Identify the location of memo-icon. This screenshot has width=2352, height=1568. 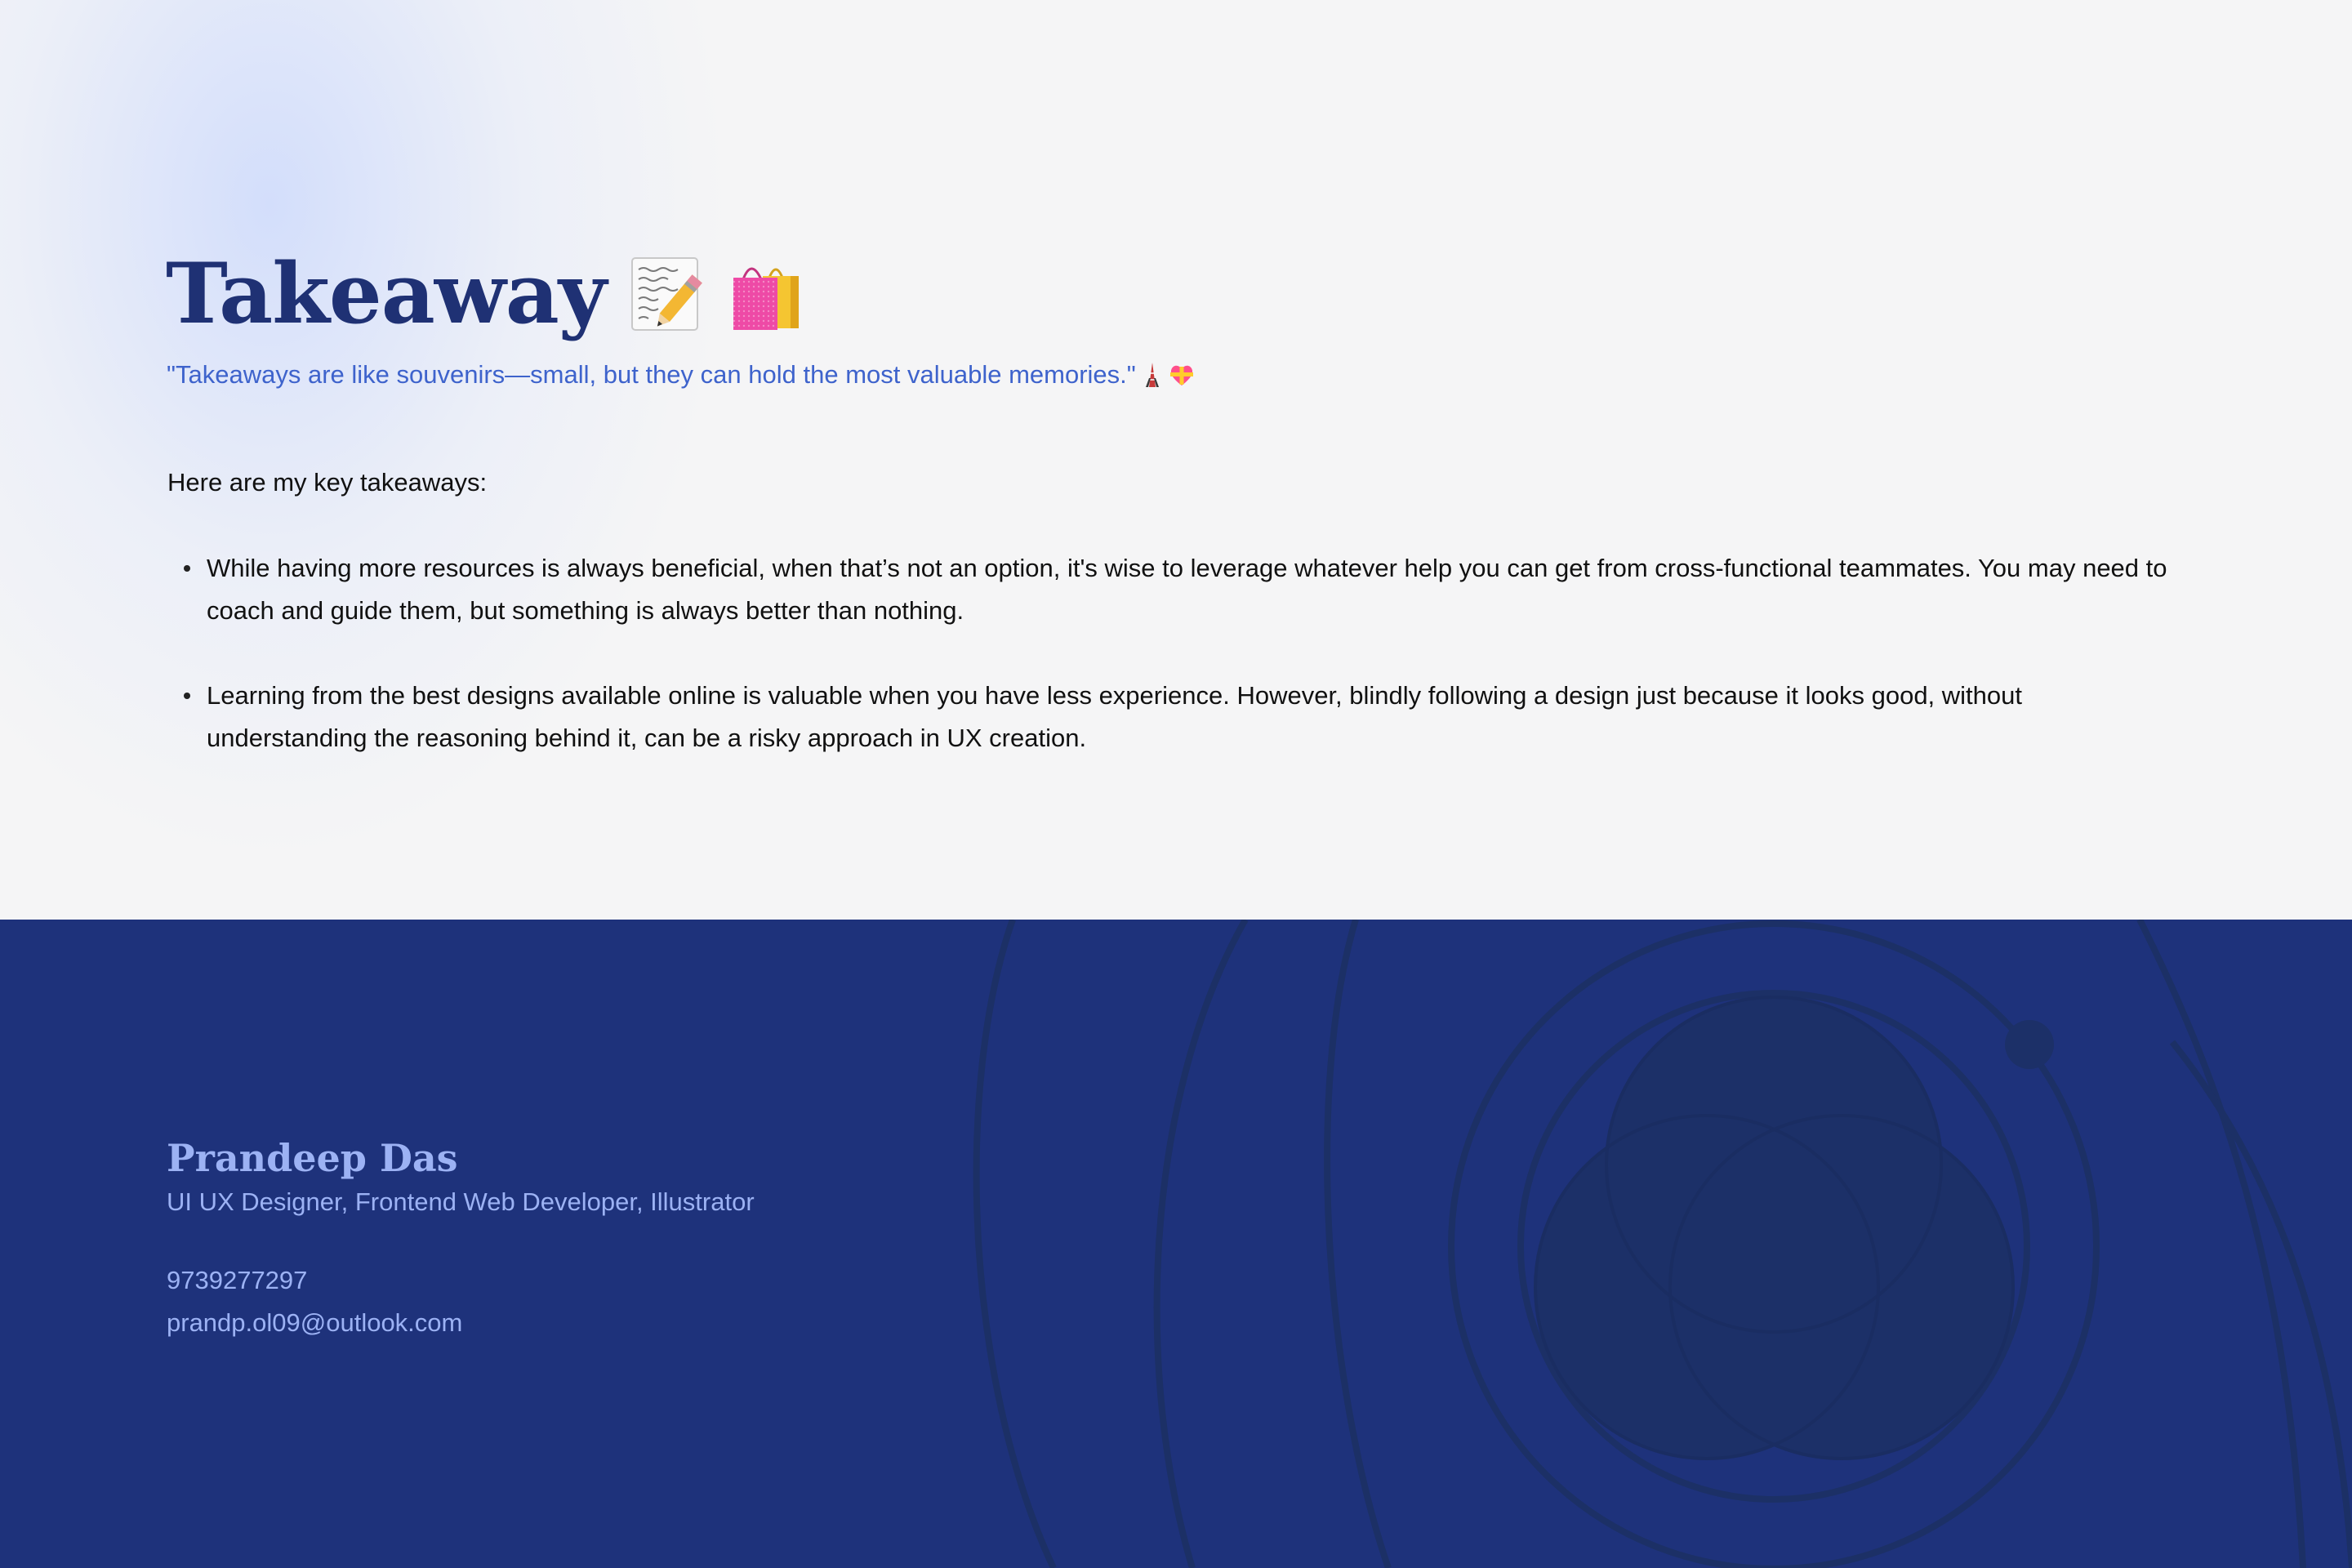
(666, 294).